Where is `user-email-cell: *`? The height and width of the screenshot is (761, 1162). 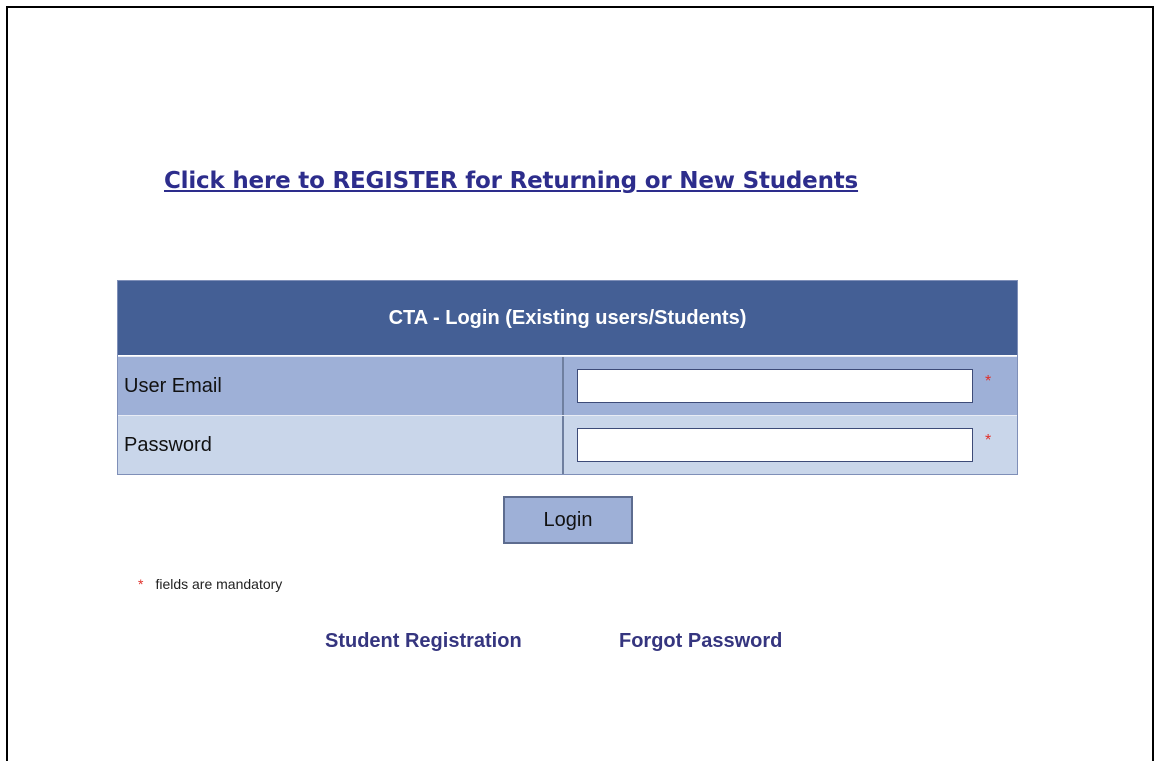
user-email-cell: * is located at coordinates (790, 386).